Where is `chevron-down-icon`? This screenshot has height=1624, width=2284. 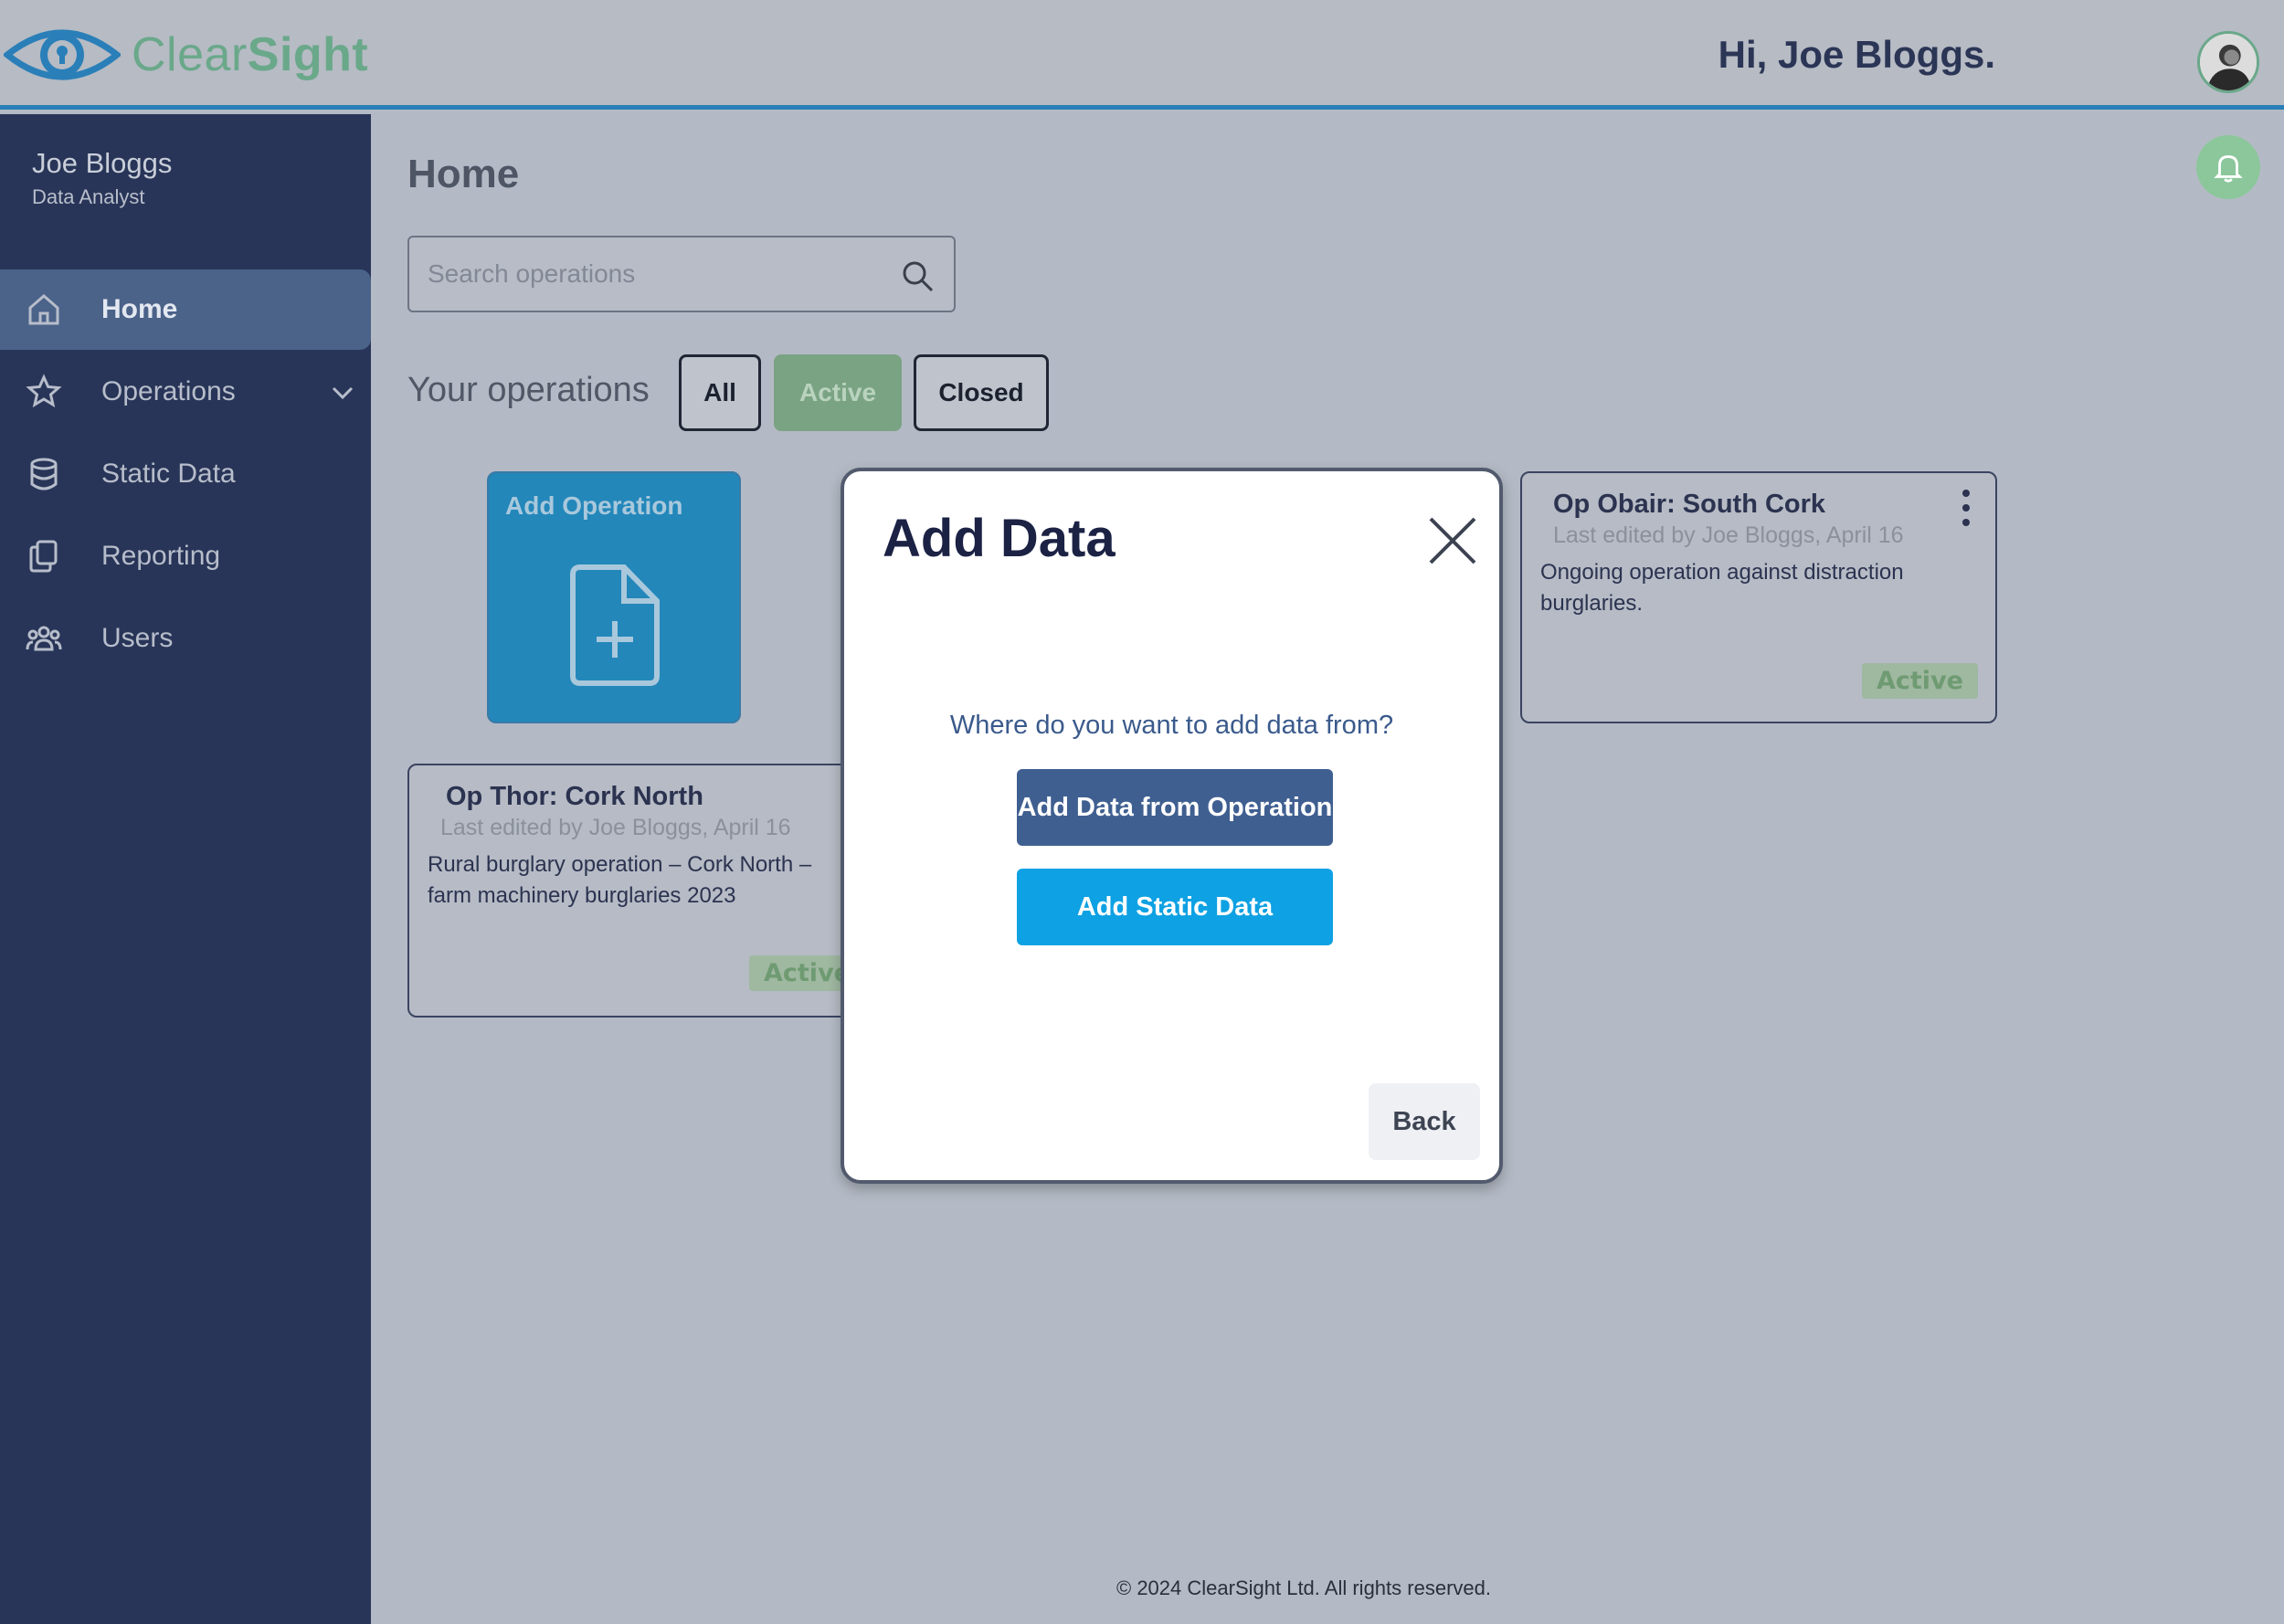
chevron-down-icon is located at coordinates (342, 393).